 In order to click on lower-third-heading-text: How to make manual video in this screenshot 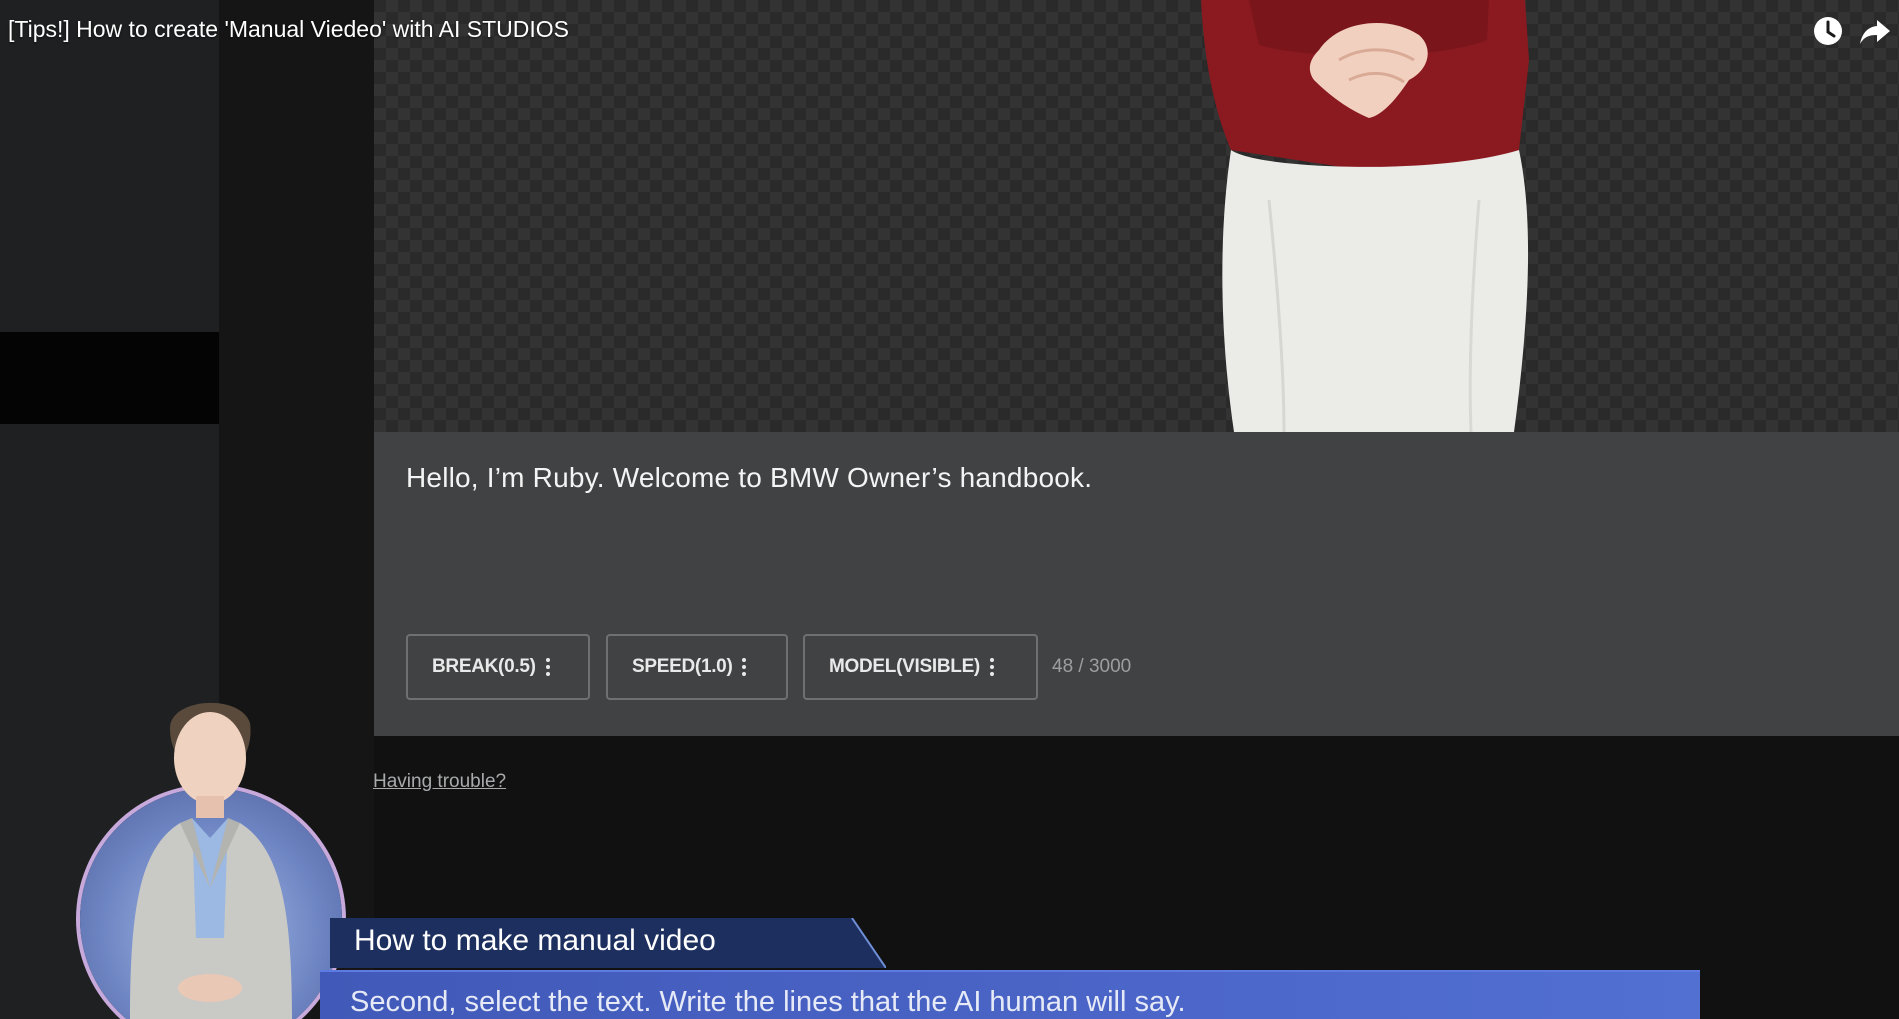, I will do `click(535, 940)`.